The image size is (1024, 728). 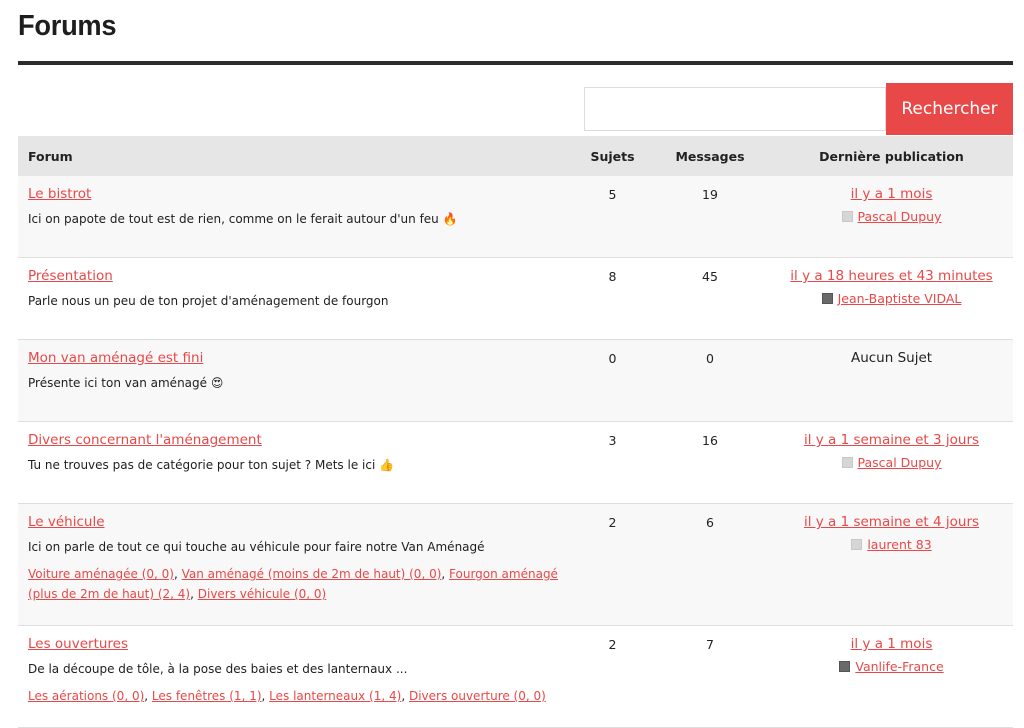 What do you see at coordinates (891, 380) in the screenshot?
I see `last-post-cell: Aucun Sujet` at bounding box center [891, 380].